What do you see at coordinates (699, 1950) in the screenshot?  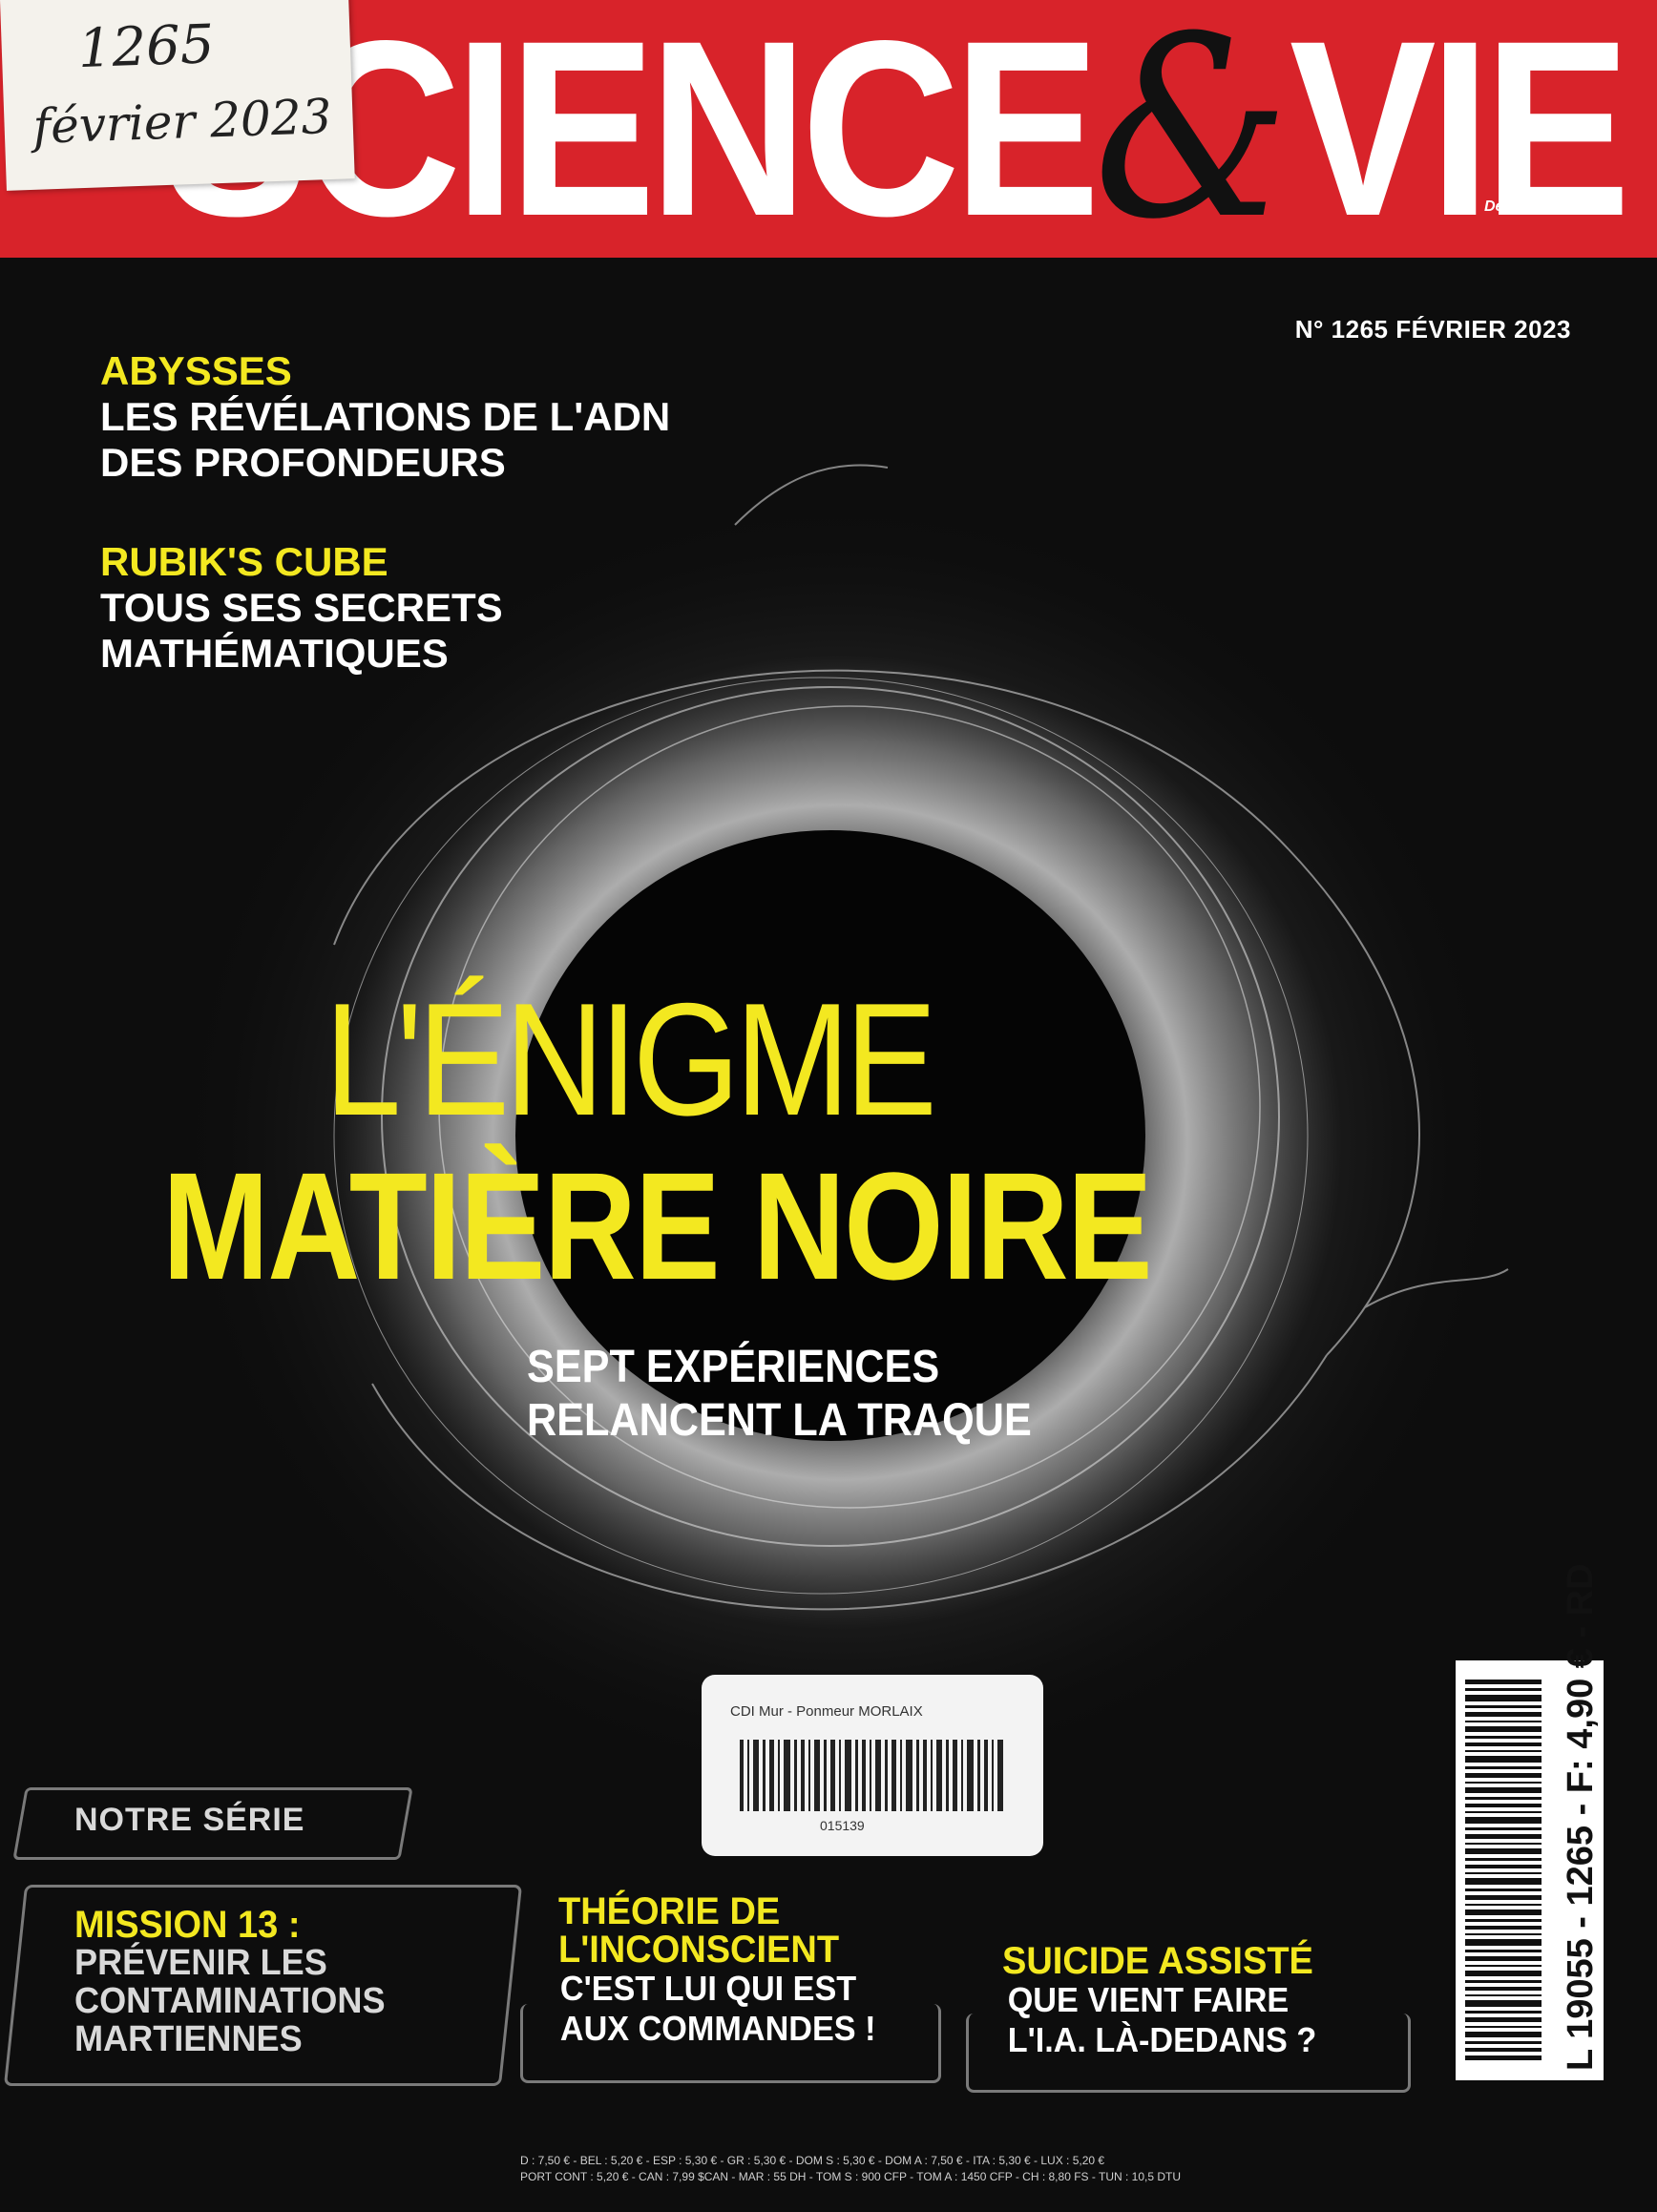 I see `box-kicker: L'INCONSCIENT` at bounding box center [699, 1950].